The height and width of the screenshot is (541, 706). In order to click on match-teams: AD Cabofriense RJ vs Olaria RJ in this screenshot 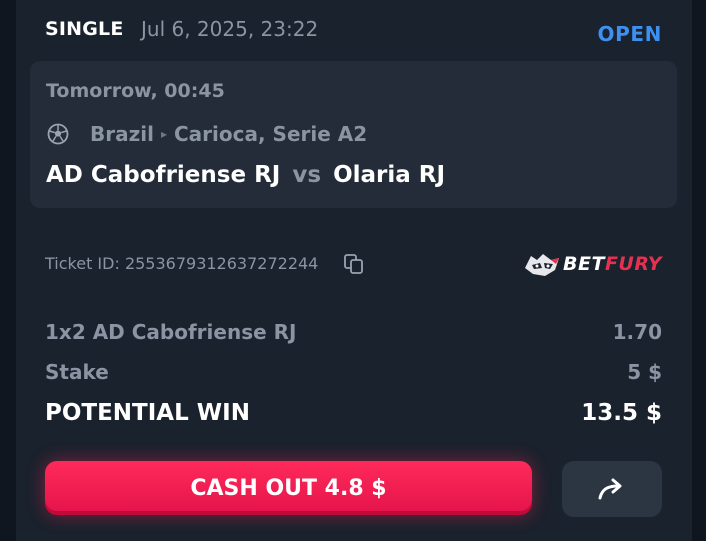, I will do `click(245, 175)`.